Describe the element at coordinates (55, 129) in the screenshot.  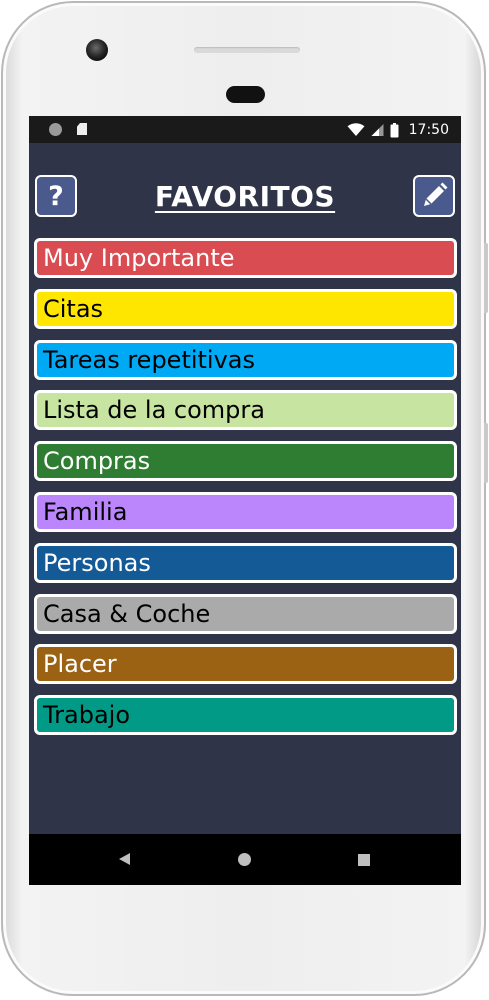
I see `notification-circle-icon` at that location.